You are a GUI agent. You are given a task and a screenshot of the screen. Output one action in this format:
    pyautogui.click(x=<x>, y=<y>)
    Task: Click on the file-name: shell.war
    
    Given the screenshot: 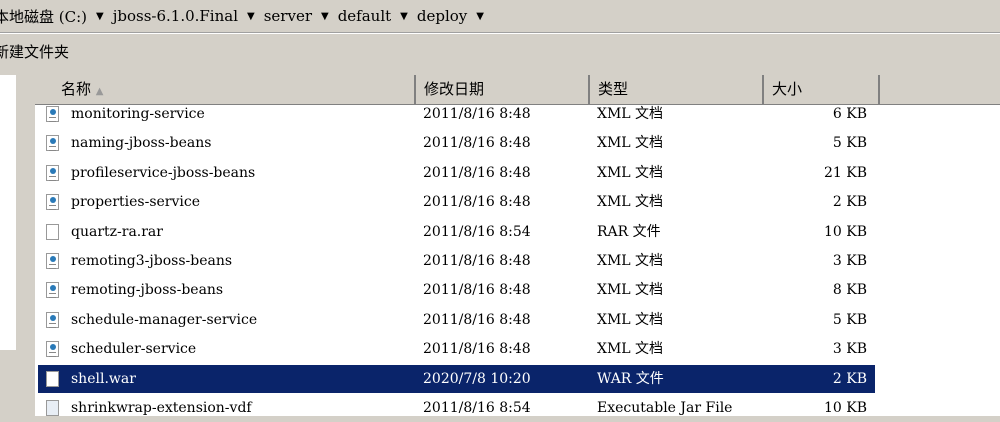 What is the action you would take?
    pyautogui.click(x=103, y=378)
    